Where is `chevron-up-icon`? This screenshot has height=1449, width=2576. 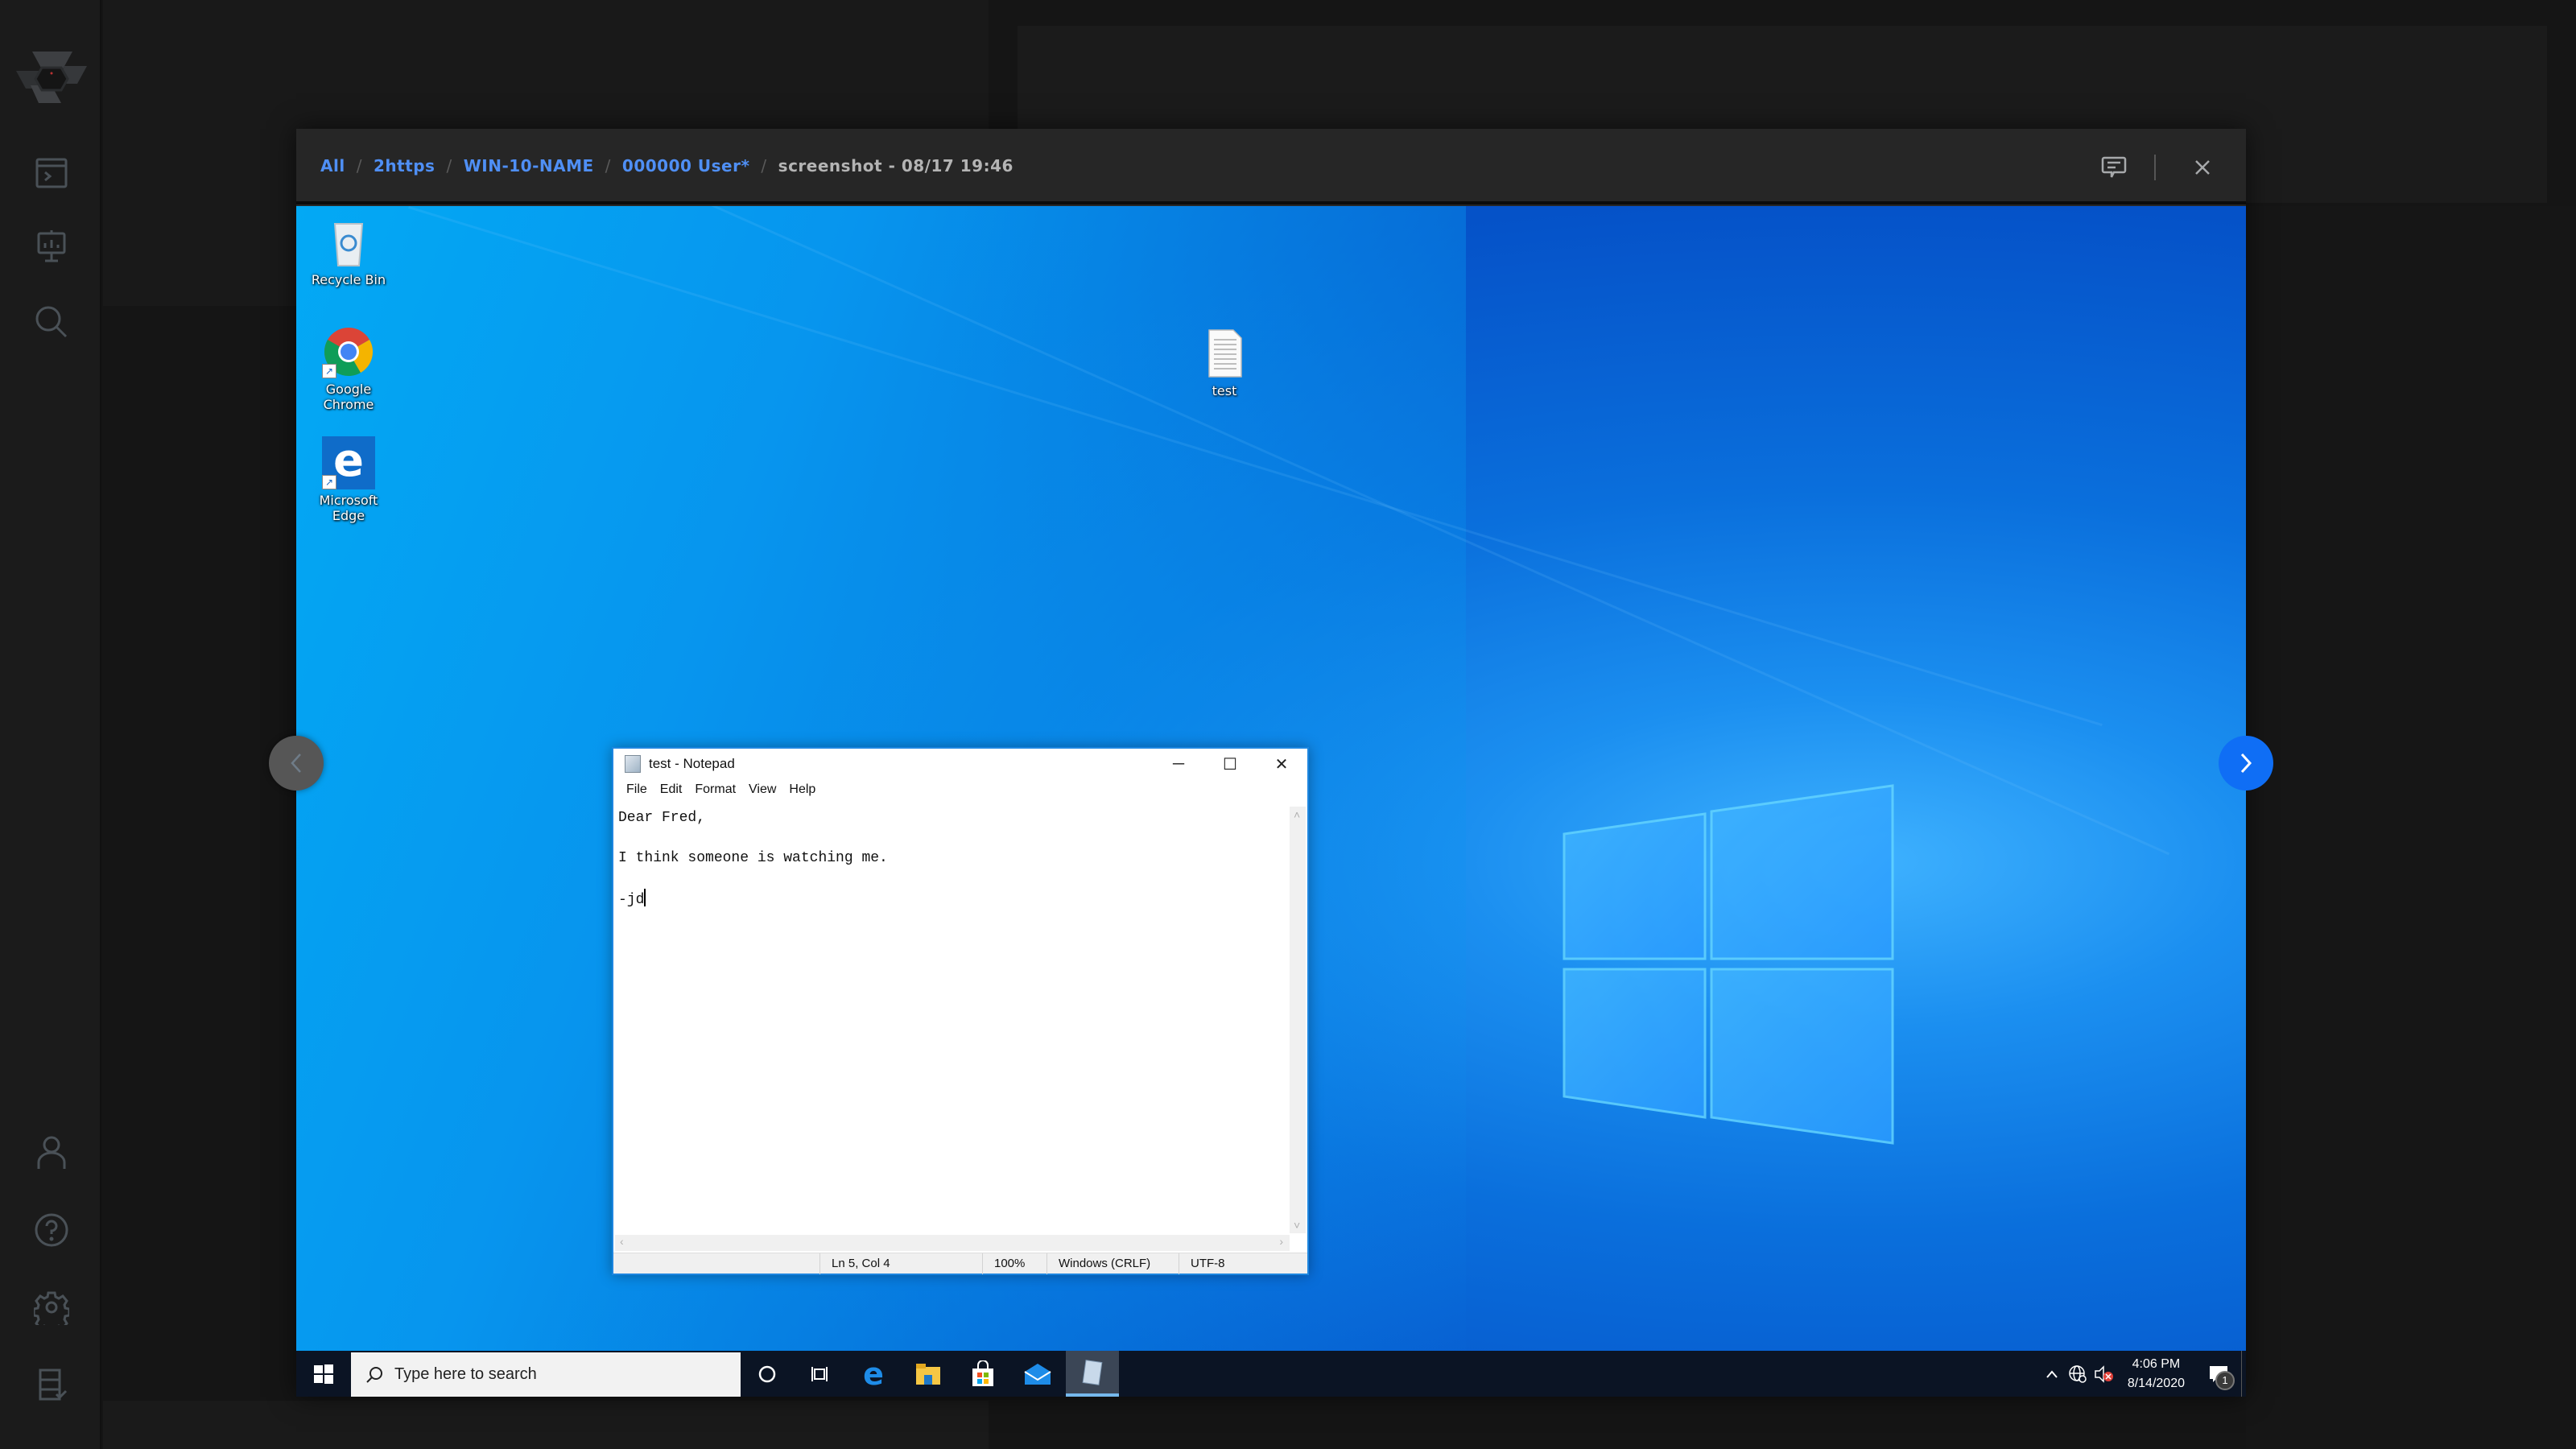
chevron-up-icon is located at coordinates (2052, 1374).